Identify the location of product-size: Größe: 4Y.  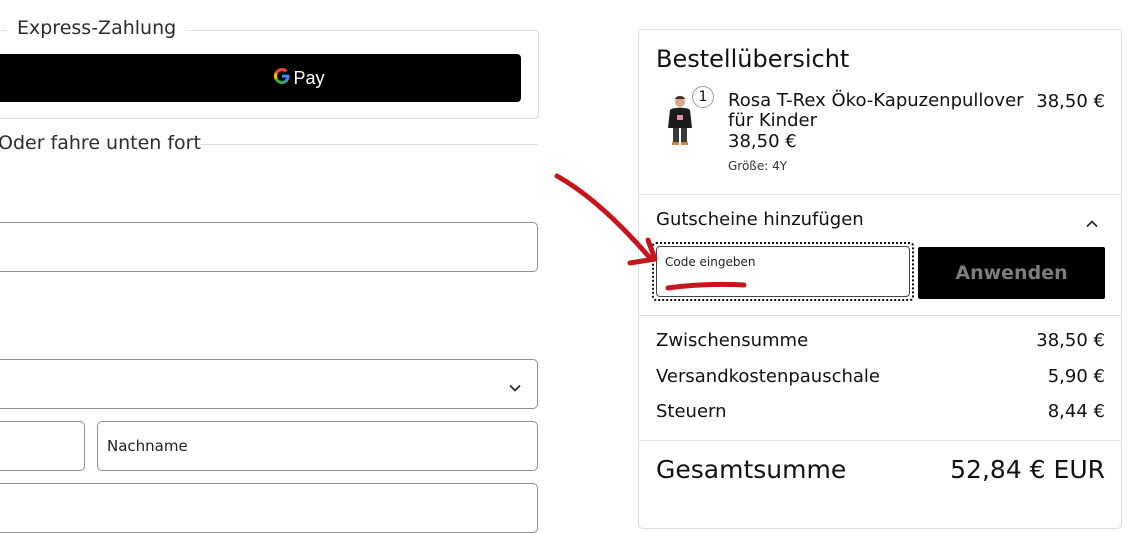
(758, 166).